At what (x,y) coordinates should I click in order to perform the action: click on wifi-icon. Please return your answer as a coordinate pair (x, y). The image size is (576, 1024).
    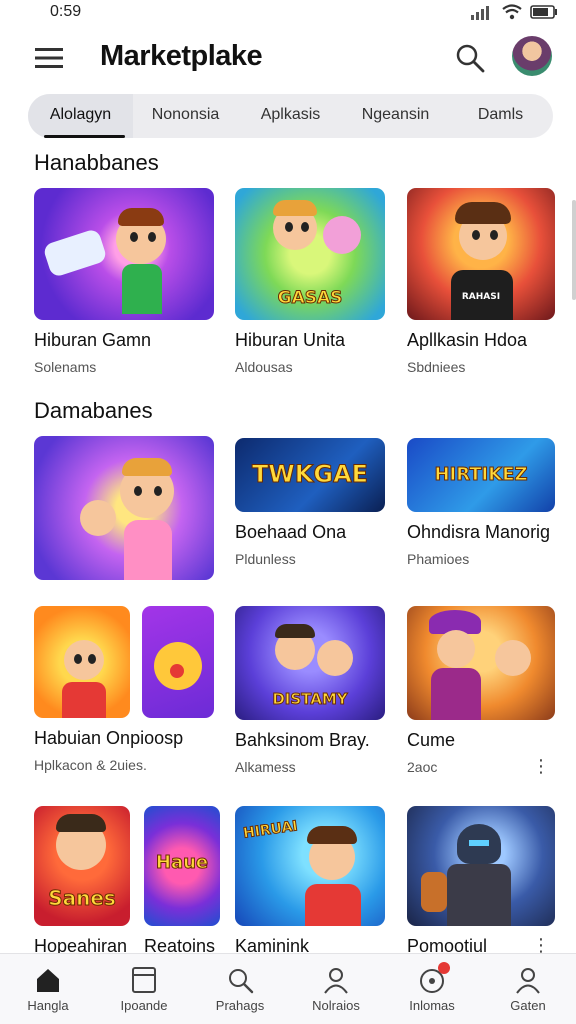
    Looking at the image, I should click on (512, 12).